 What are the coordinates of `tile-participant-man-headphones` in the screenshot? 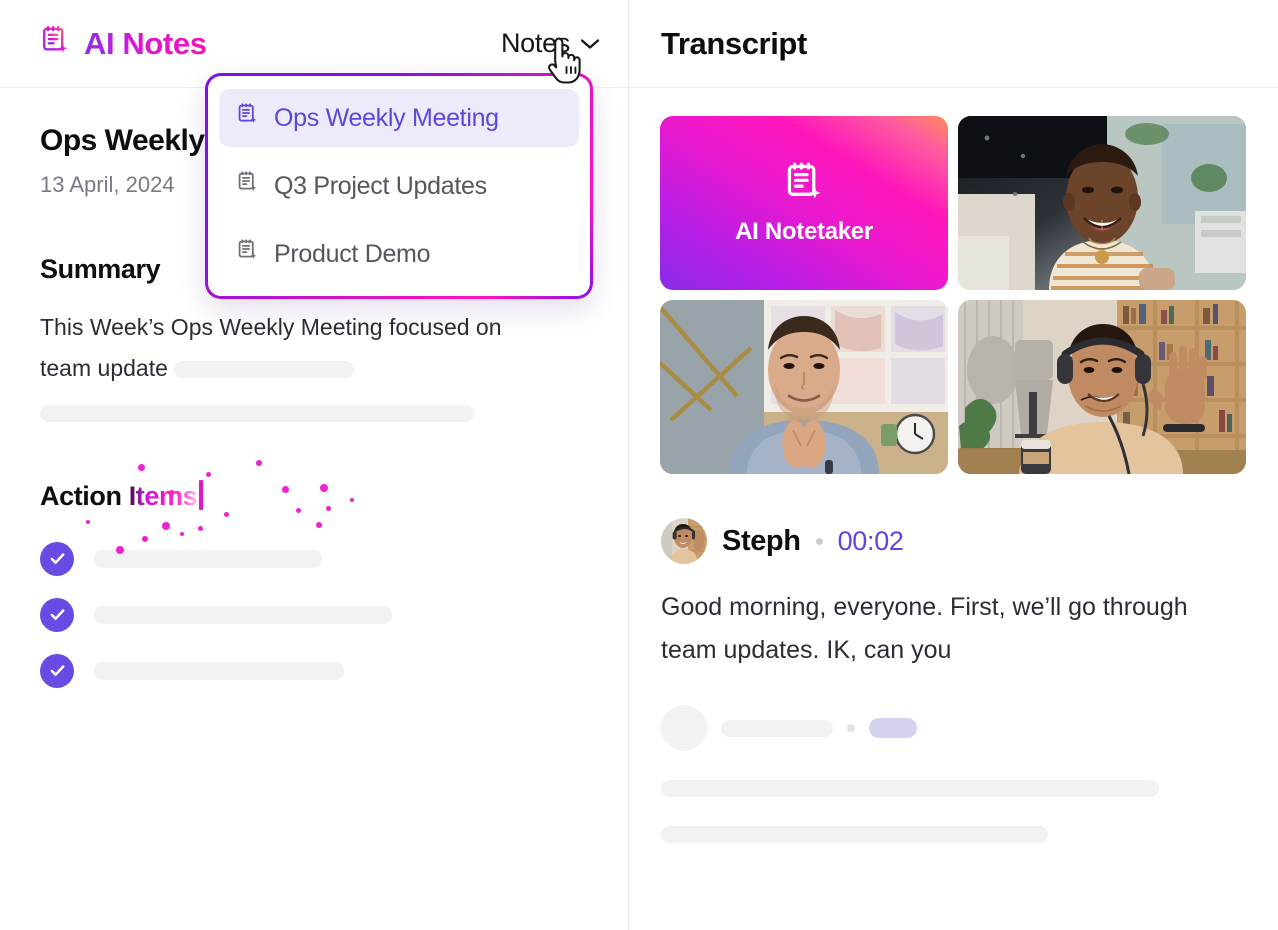 It's located at (1102, 387).